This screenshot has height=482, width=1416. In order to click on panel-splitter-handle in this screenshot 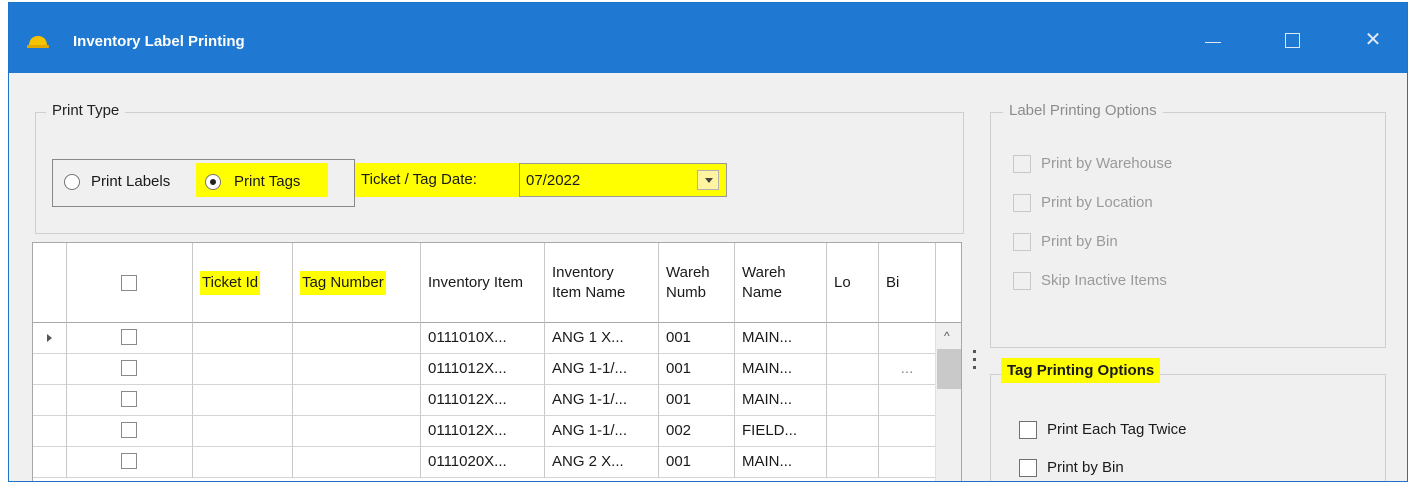, I will do `click(974, 362)`.